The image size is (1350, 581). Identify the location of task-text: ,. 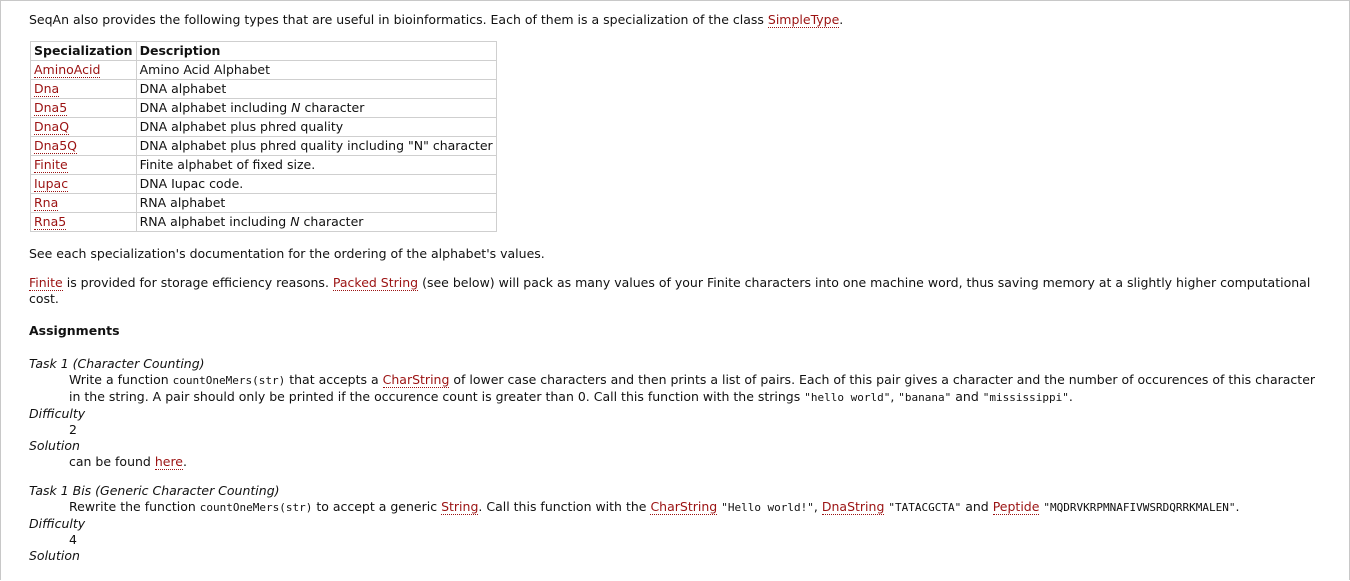
(817, 506).